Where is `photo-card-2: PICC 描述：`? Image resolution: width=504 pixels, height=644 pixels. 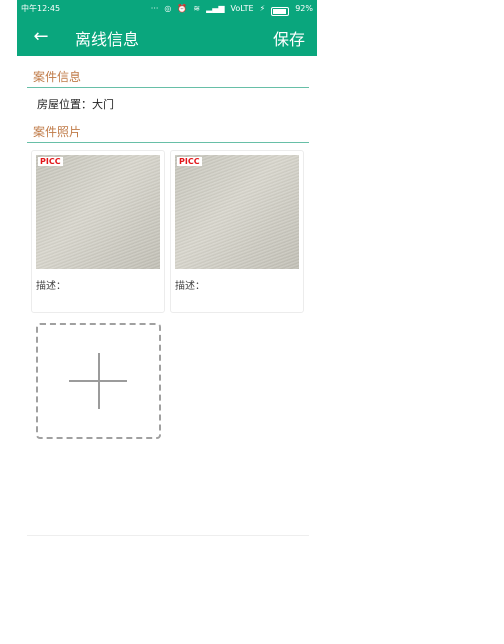
photo-card-2: PICC 描述： is located at coordinates (237, 231).